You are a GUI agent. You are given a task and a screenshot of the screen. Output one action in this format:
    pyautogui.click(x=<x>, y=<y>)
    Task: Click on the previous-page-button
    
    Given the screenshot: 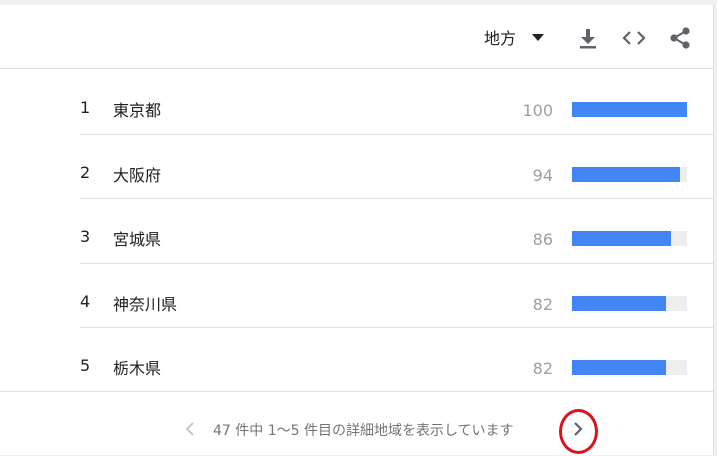 What is the action you would take?
    pyautogui.click(x=190, y=429)
    